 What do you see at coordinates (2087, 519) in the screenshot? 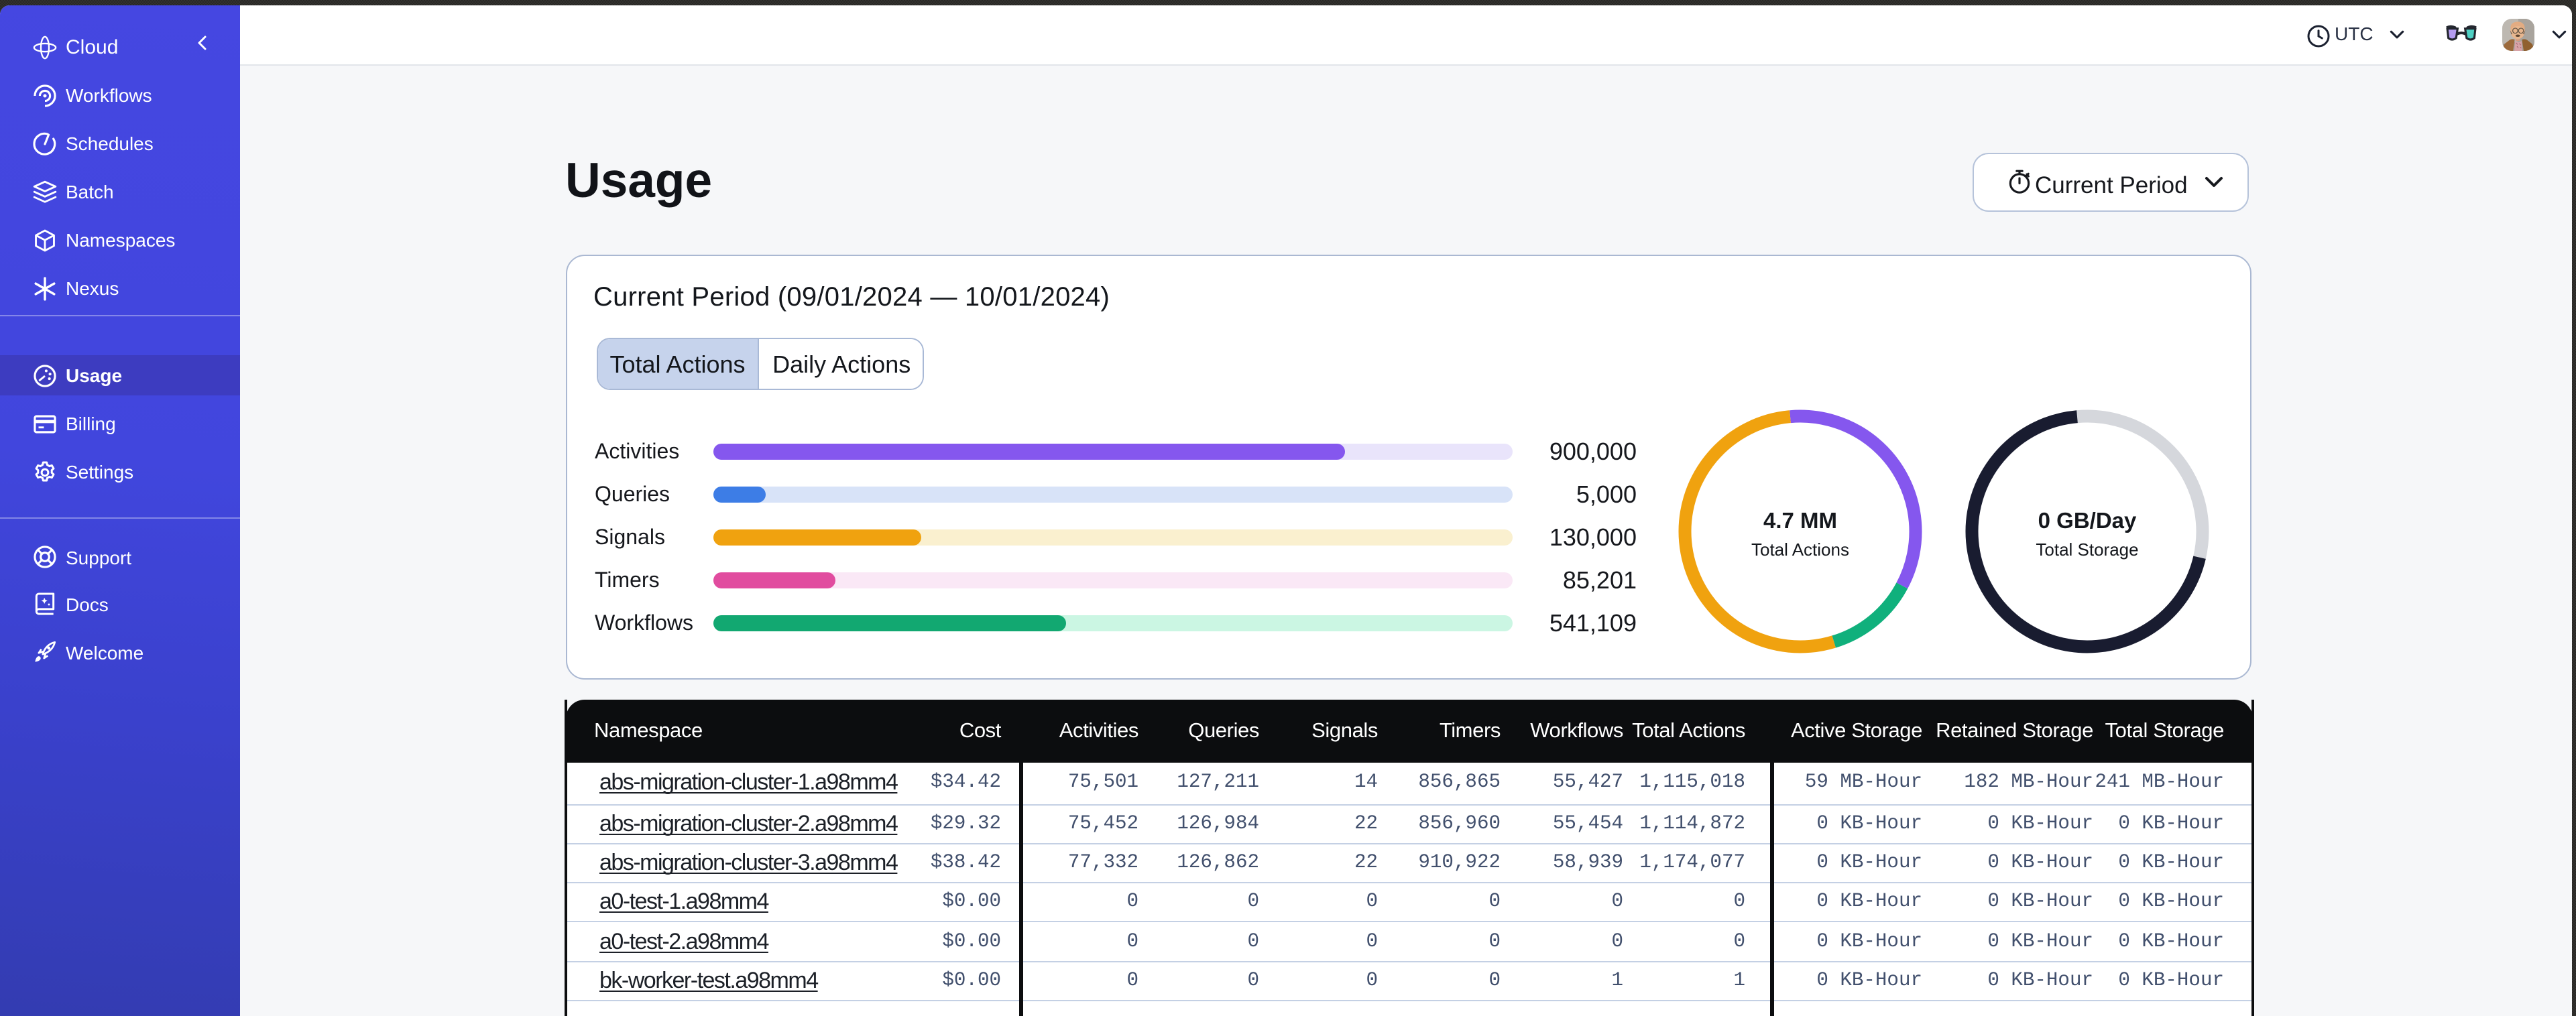
I see `svg-text: 0 GB/Day` at bounding box center [2087, 519].